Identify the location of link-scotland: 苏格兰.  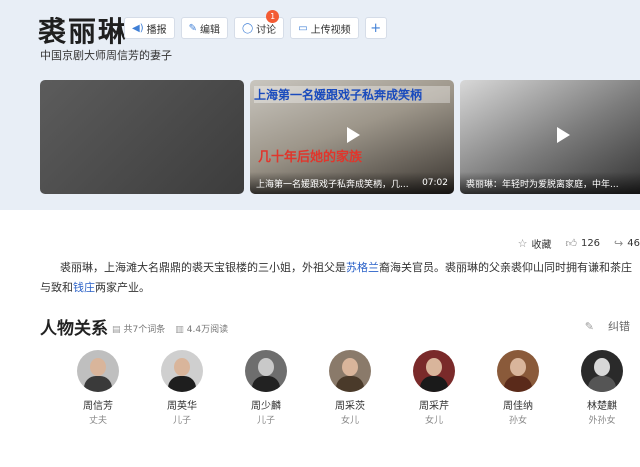
(362, 267).